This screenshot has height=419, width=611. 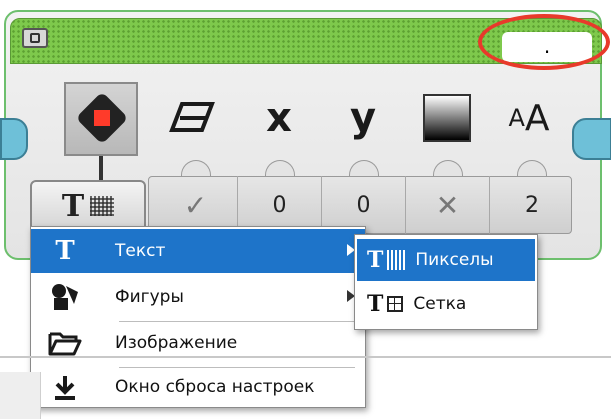 I want to click on submenu-item-grid: T Сетка, so click(x=446, y=304).